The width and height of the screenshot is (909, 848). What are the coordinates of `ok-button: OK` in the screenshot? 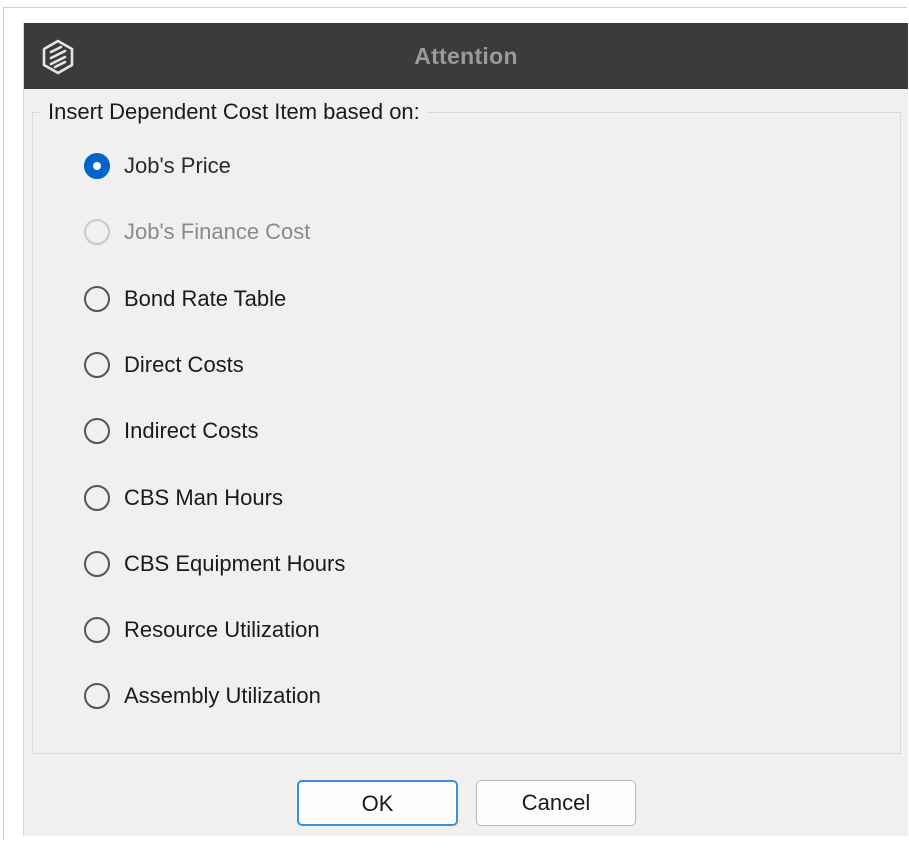 It's located at (377, 803).